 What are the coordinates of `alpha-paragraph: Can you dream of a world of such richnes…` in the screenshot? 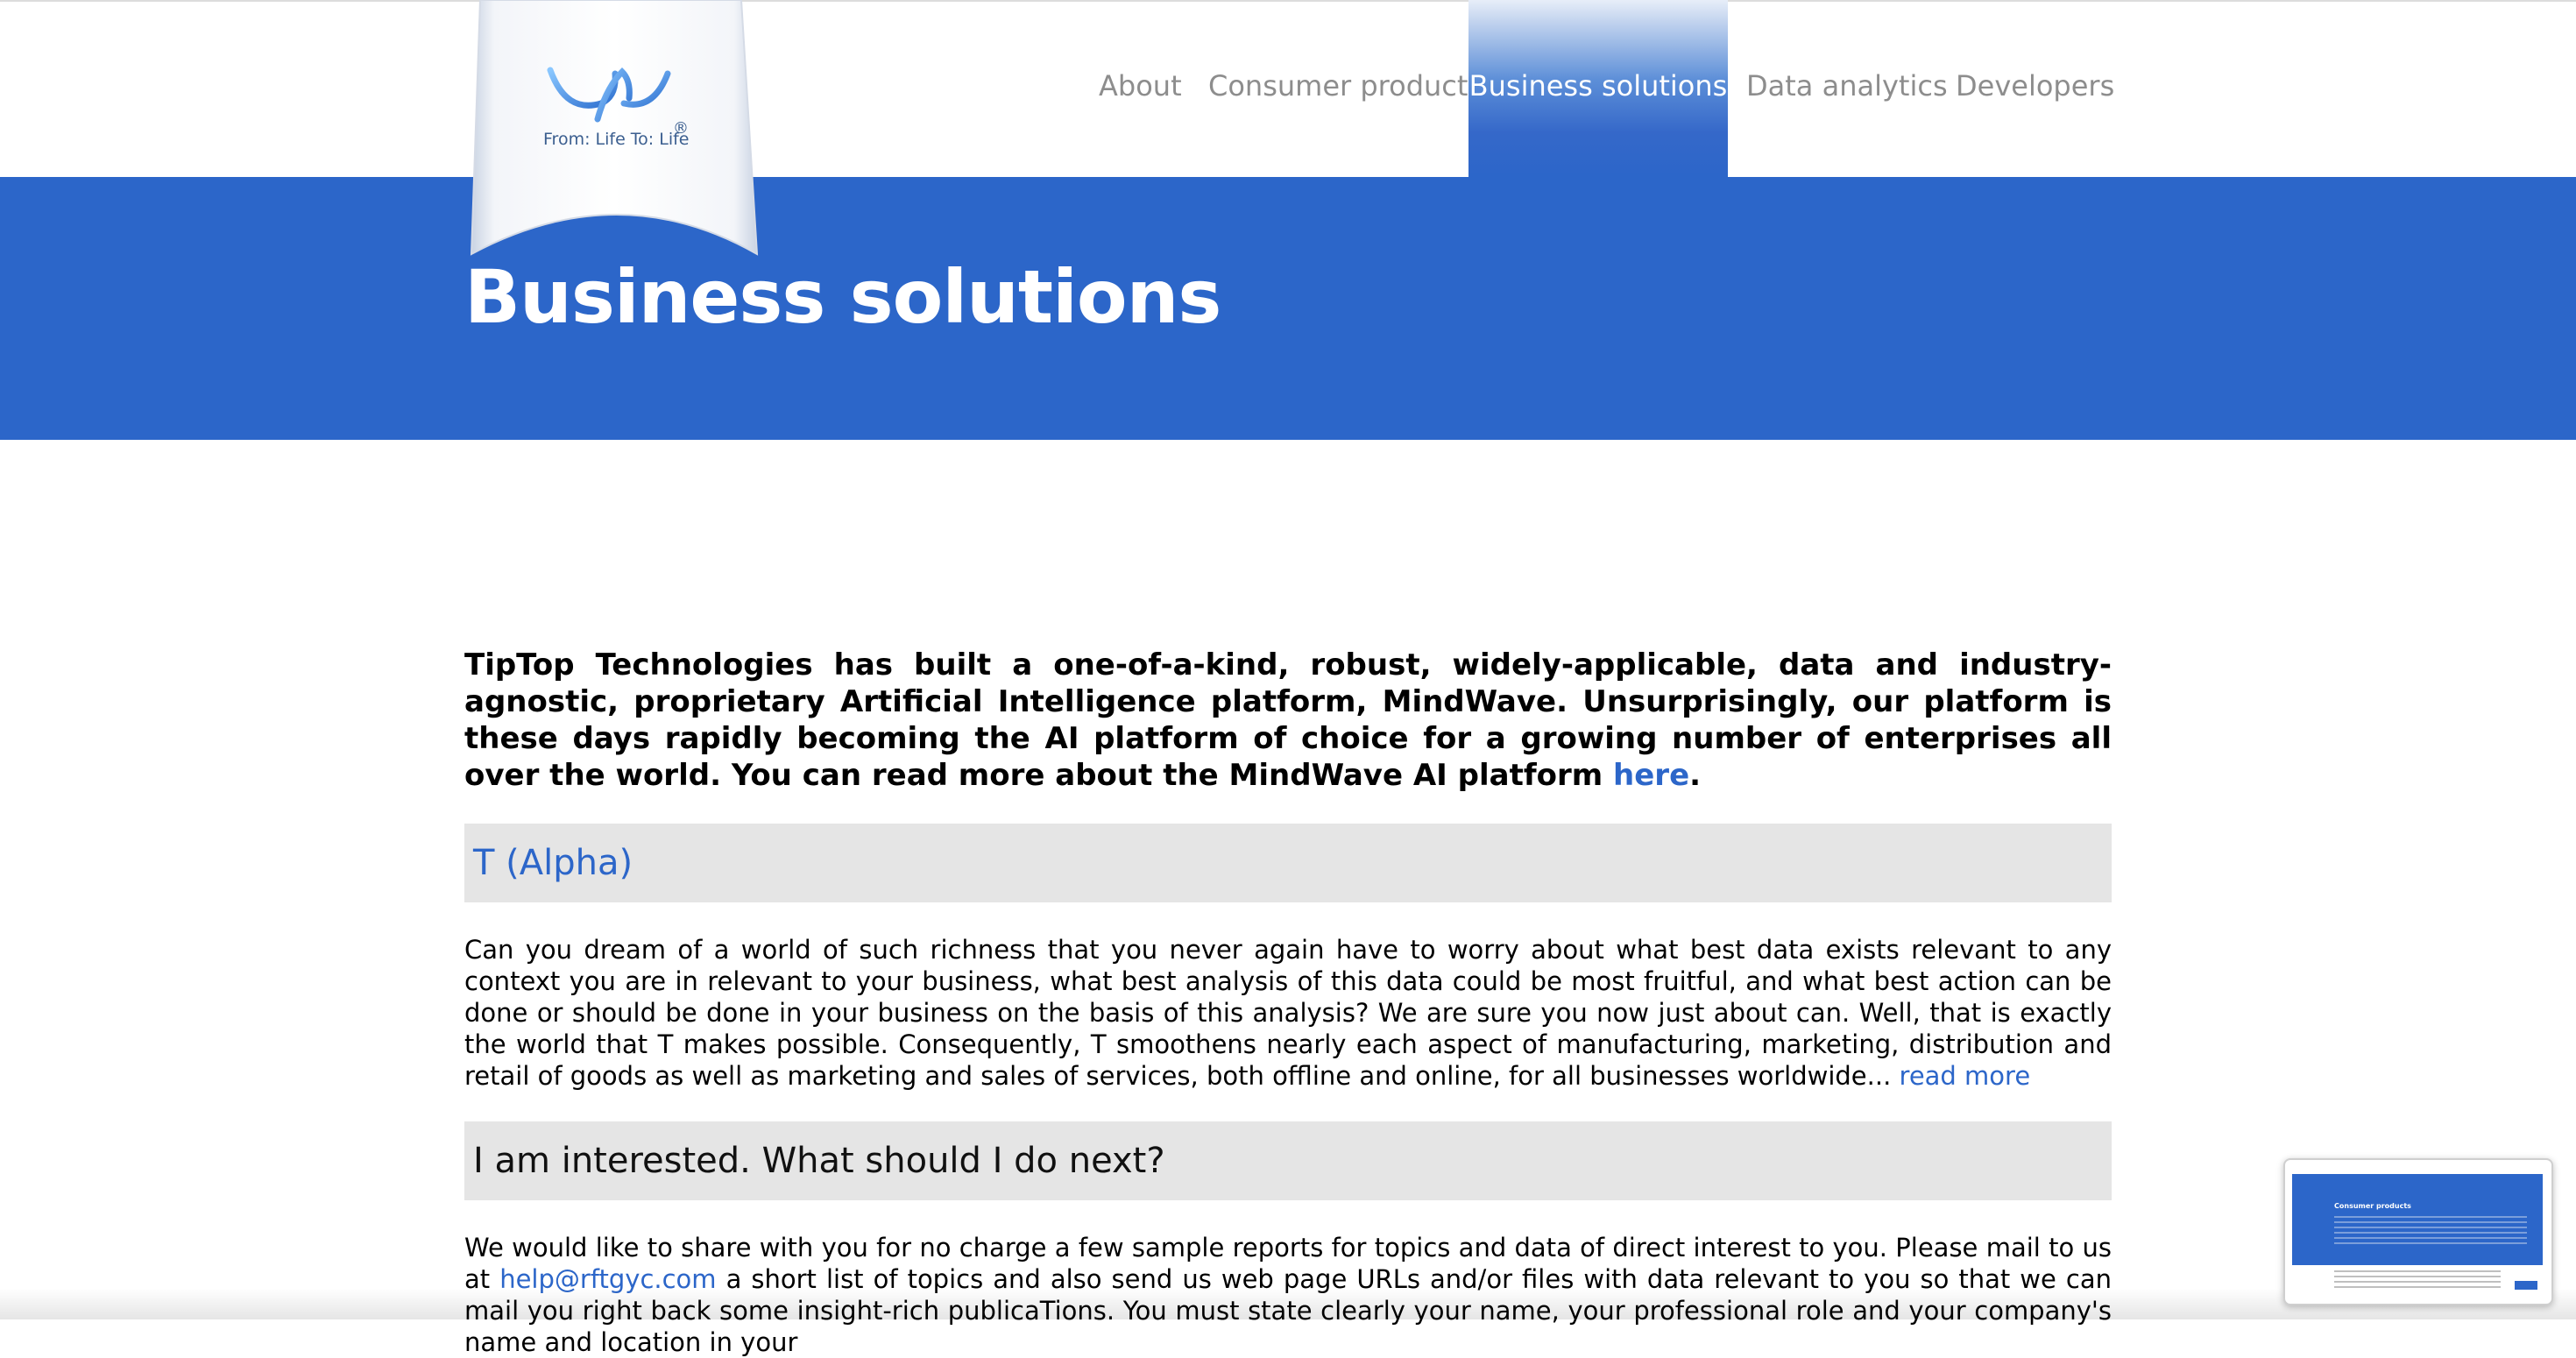 It's located at (1288, 1013).